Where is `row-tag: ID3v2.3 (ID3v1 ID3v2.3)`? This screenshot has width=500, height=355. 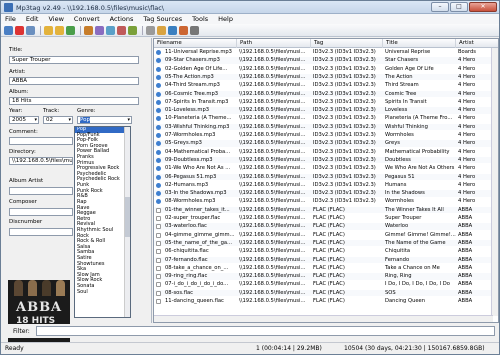 row-tag: ID3v2.3 (ID3v1 ID3v2.3) is located at coordinates (344, 176).